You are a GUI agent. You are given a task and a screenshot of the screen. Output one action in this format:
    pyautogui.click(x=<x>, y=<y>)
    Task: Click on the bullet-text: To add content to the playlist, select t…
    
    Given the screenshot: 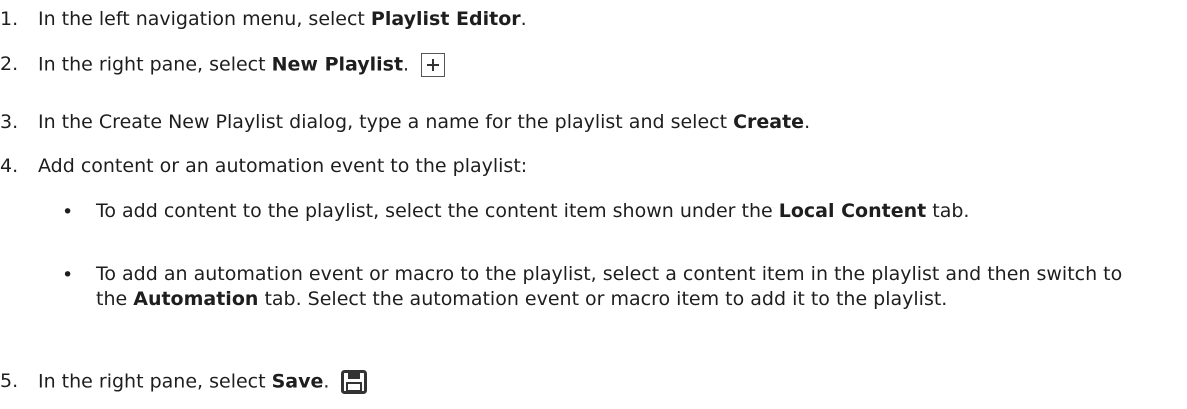 What is the action you would take?
    pyautogui.click(x=437, y=211)
    